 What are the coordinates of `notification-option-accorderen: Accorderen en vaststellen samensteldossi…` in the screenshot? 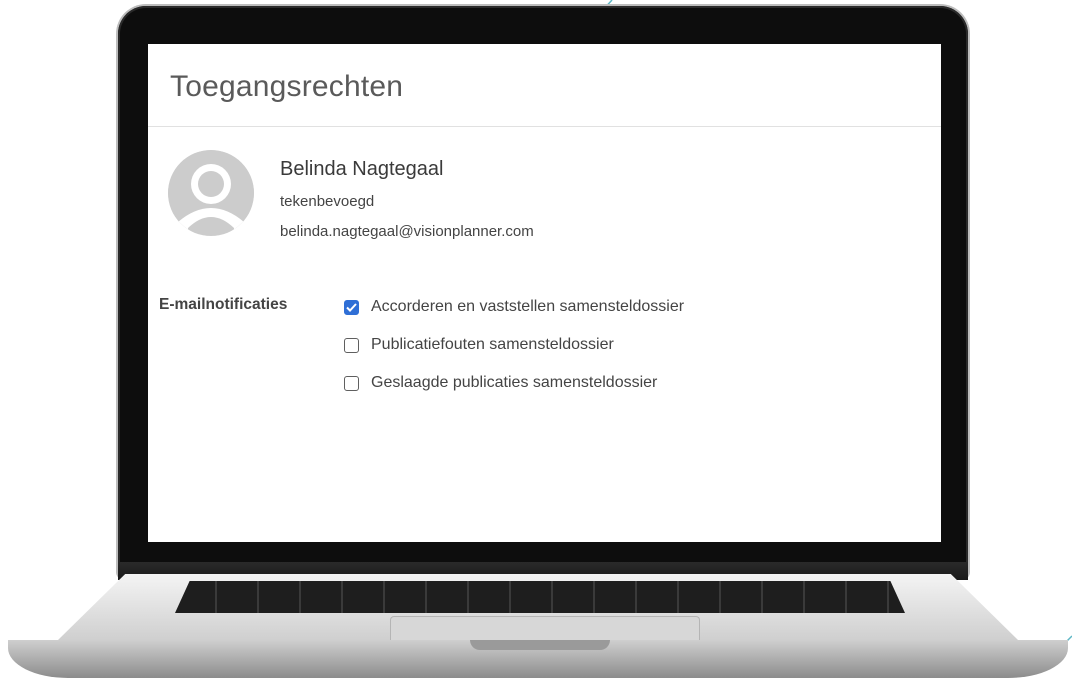 It's located at (514, 307).